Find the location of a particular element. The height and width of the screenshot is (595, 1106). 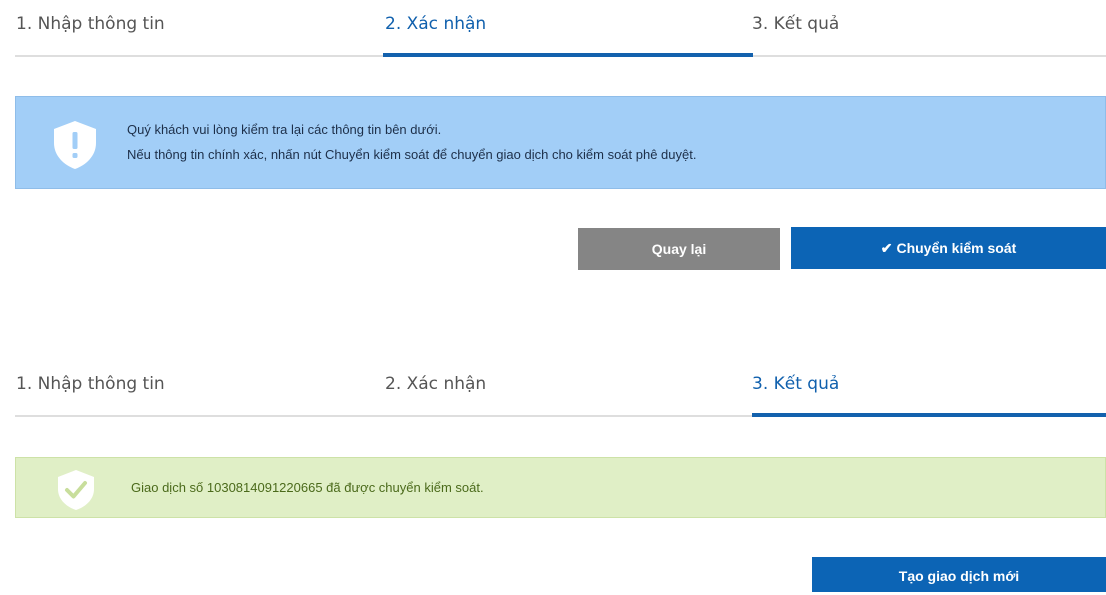

transfer-control-button: ✔ Chuyển kiểm soát is located at coordinates (948, 248).